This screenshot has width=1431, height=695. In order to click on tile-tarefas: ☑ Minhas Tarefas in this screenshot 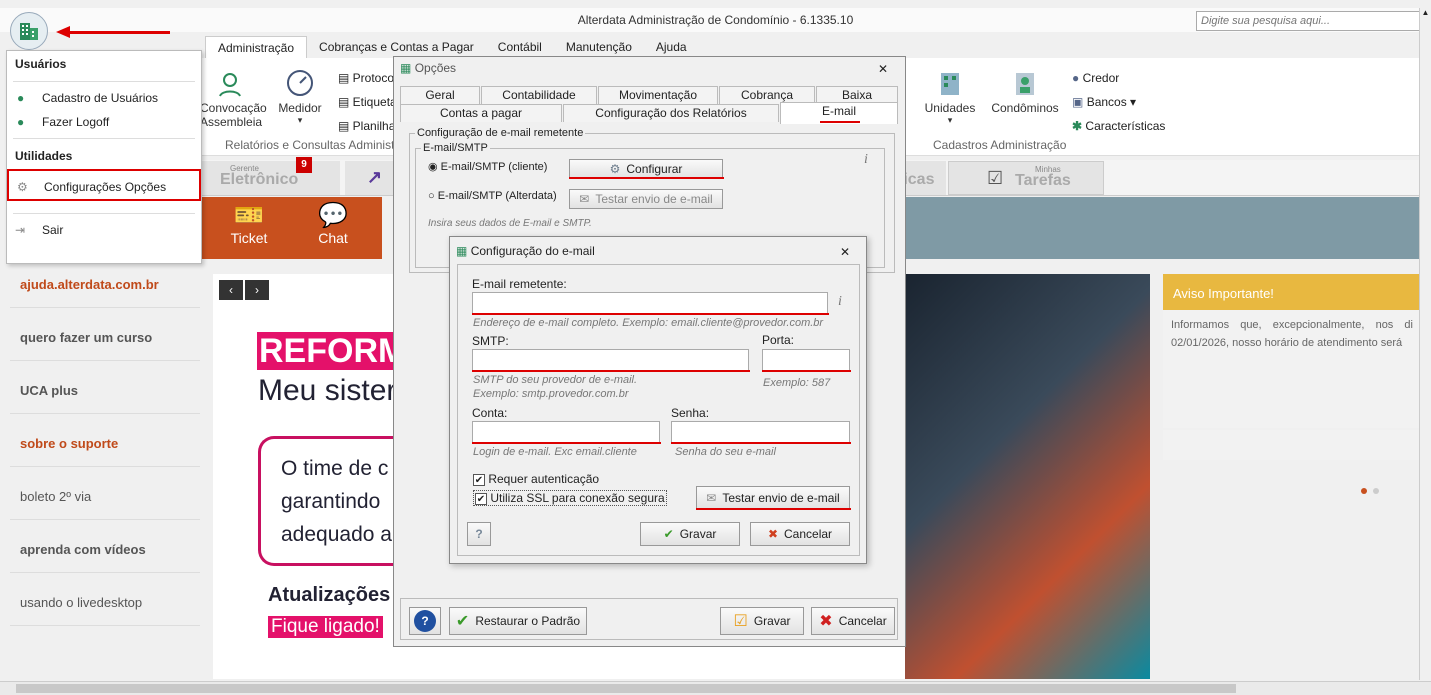, I will do `click(1026, 178)`.